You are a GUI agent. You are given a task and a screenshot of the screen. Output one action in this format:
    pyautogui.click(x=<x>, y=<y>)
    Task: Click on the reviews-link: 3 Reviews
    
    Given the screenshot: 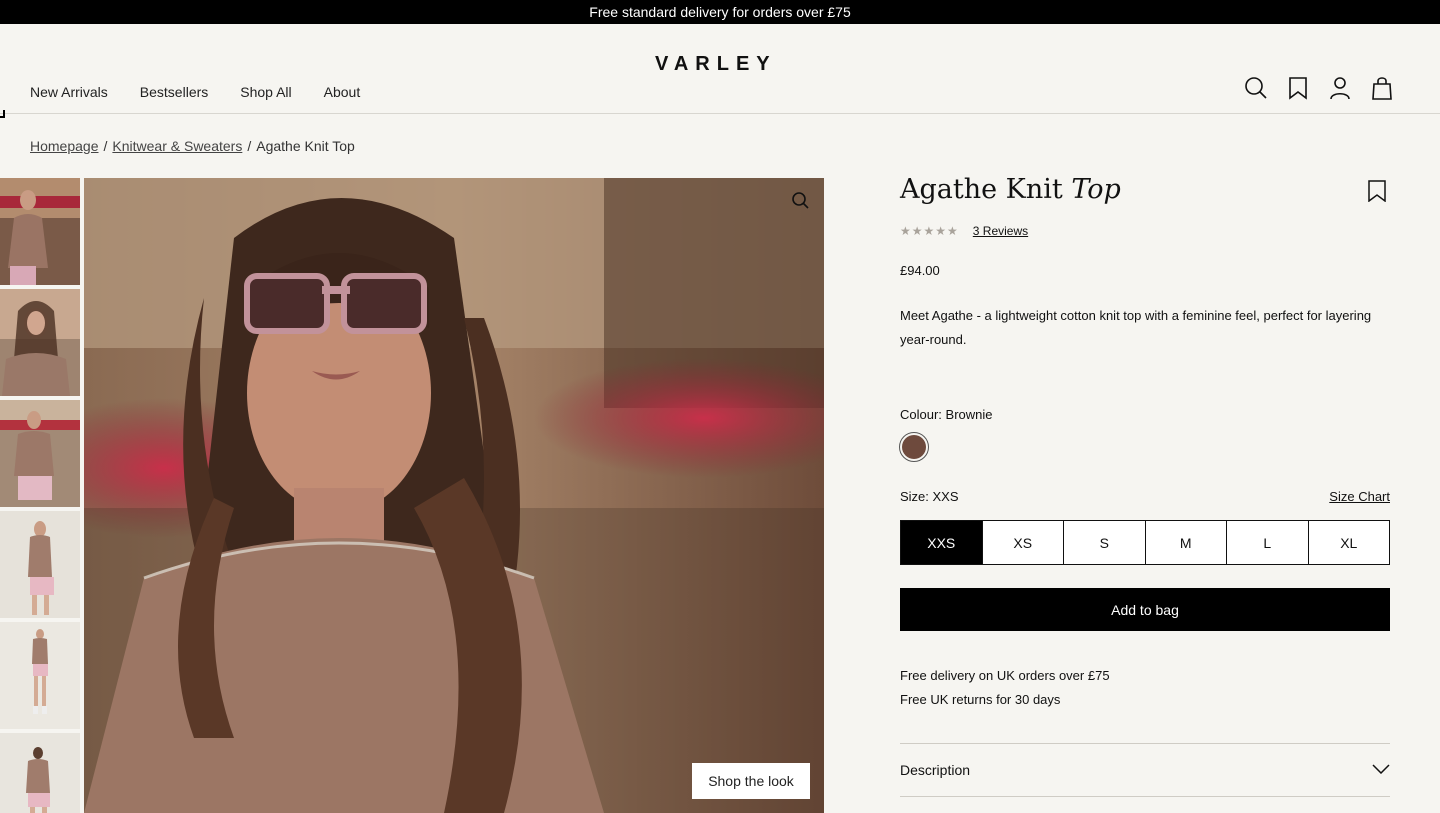 What is the action you would take?
    pyautogui.click(x=1000, y=231)
    